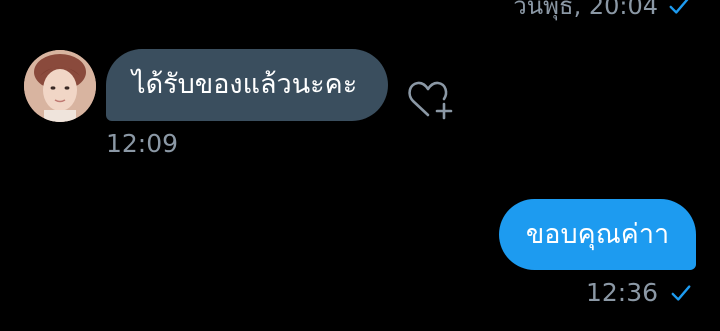 The height and width of the screenshot is (331, 720). I want to click on previous-message-meta: วันพุธ, 20:04, so click(601, 12).